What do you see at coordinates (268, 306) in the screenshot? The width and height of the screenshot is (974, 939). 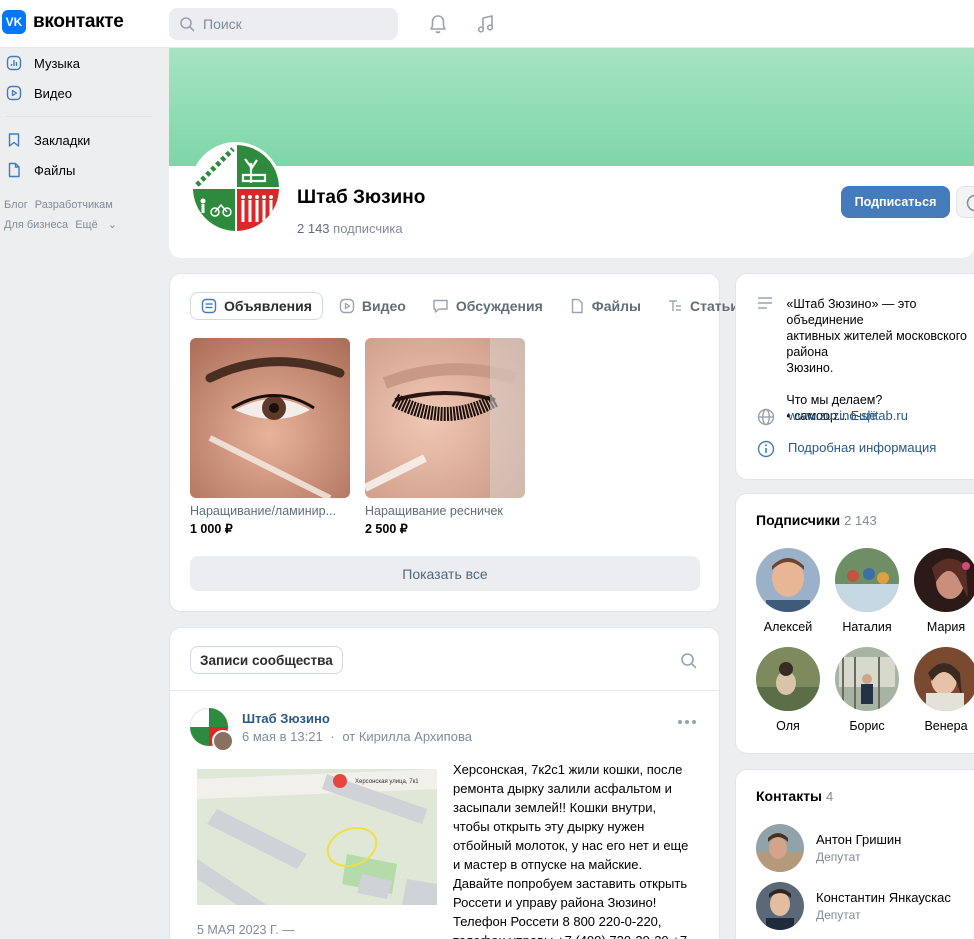 I see `tab-label-market: Объявления` at bounding box center [268, 306].